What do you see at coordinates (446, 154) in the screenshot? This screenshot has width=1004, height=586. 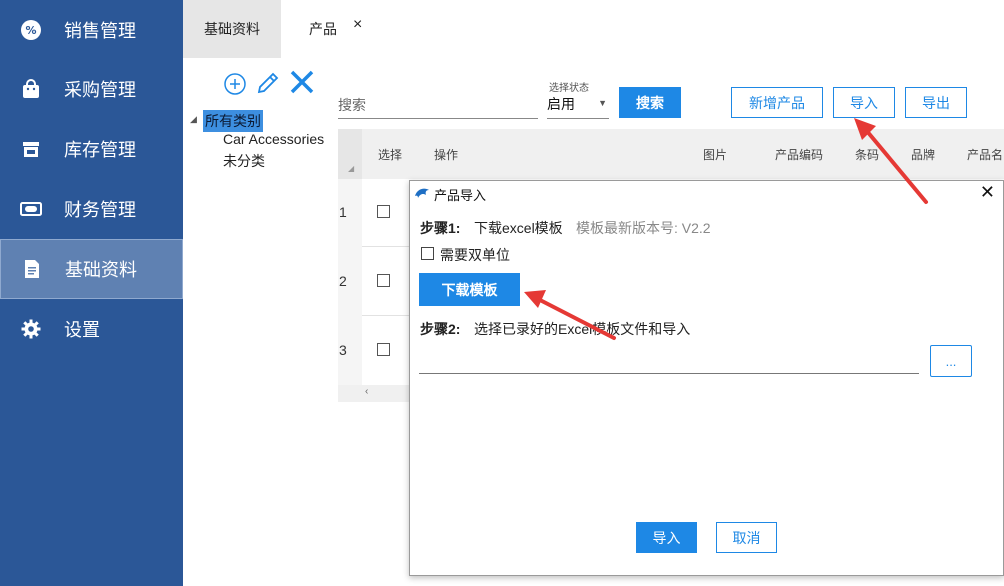 I see `column-header-actions: 操作` at bounding box center [446, 154].